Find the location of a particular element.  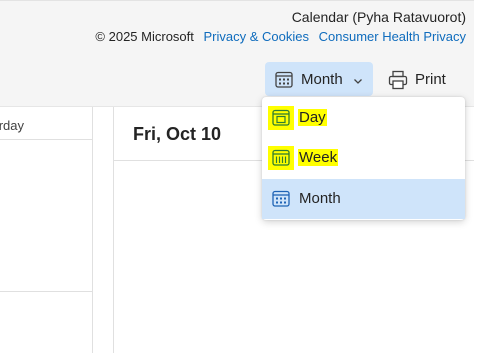

view-menu: Day Week Month is located at coordinates (363, 158).